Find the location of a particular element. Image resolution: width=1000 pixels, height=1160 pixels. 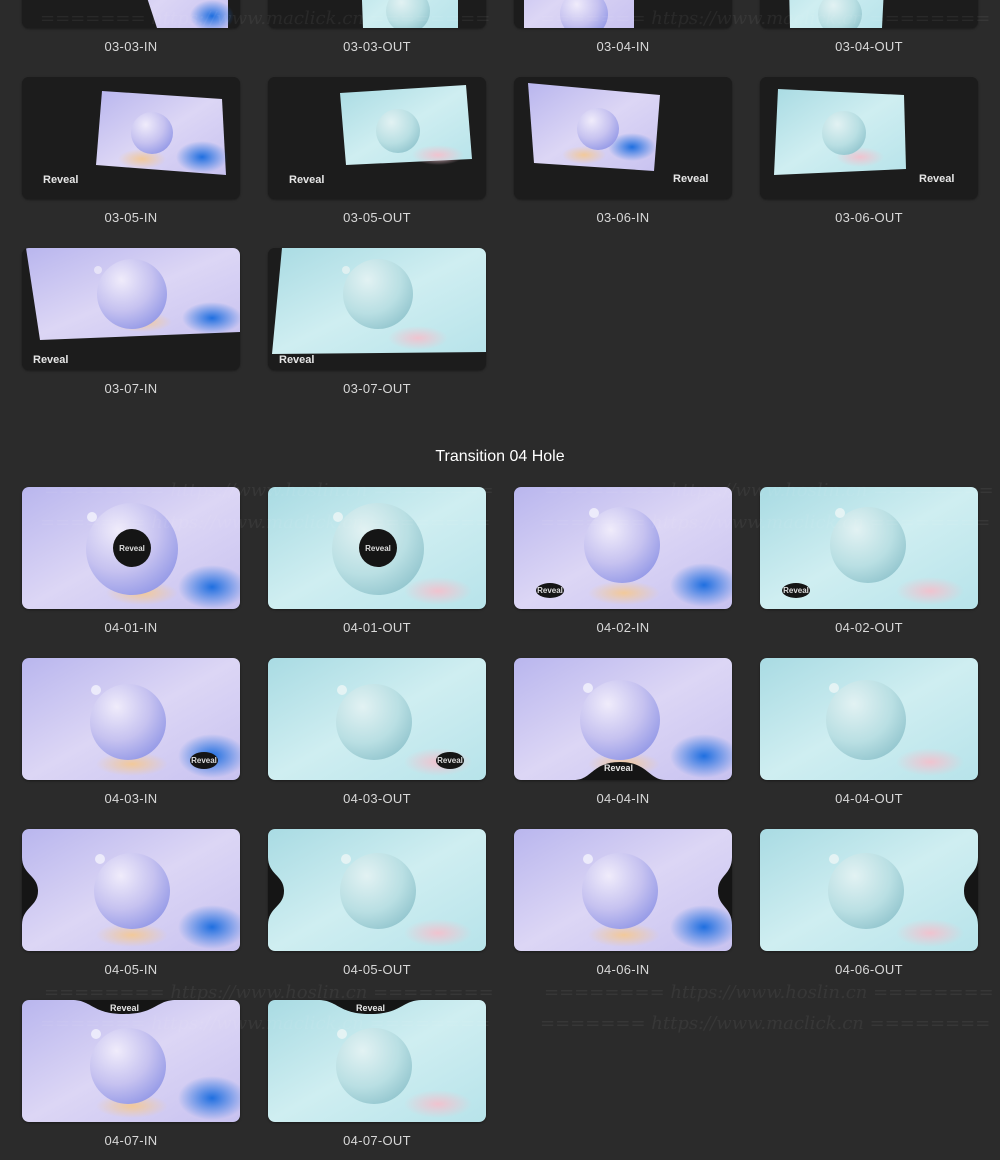

thumbnail-03-04-in is located at coordinates (623, 14).